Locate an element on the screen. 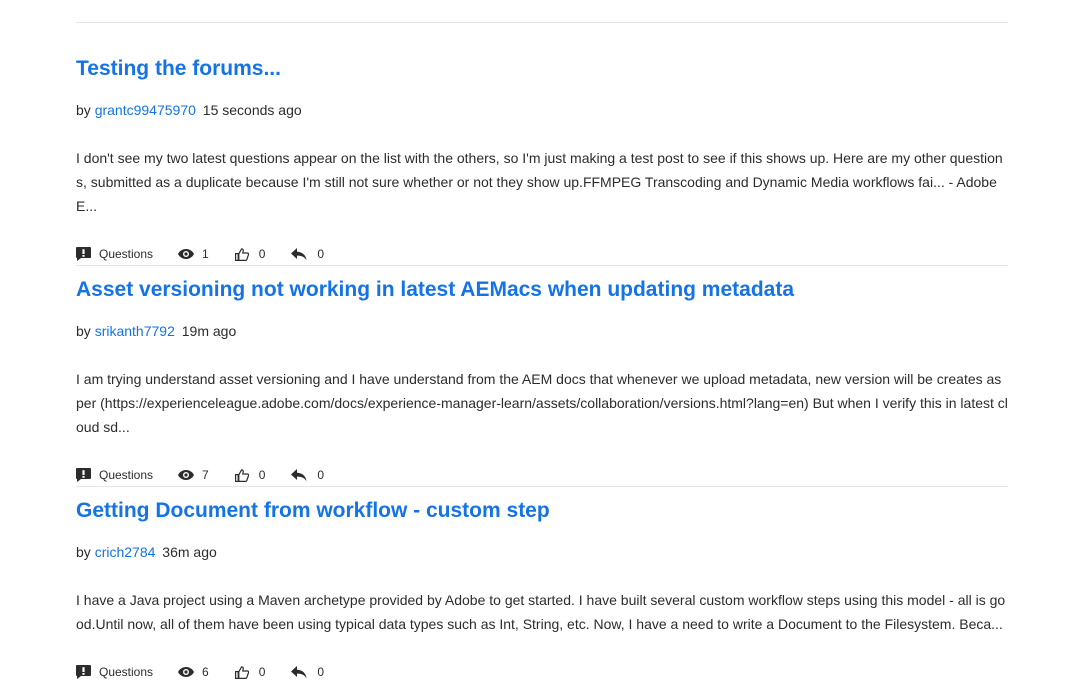 This screenshot has height=694, width=1066. post-stats: Questions 7 0 0 is located at coordinates (542, 475).